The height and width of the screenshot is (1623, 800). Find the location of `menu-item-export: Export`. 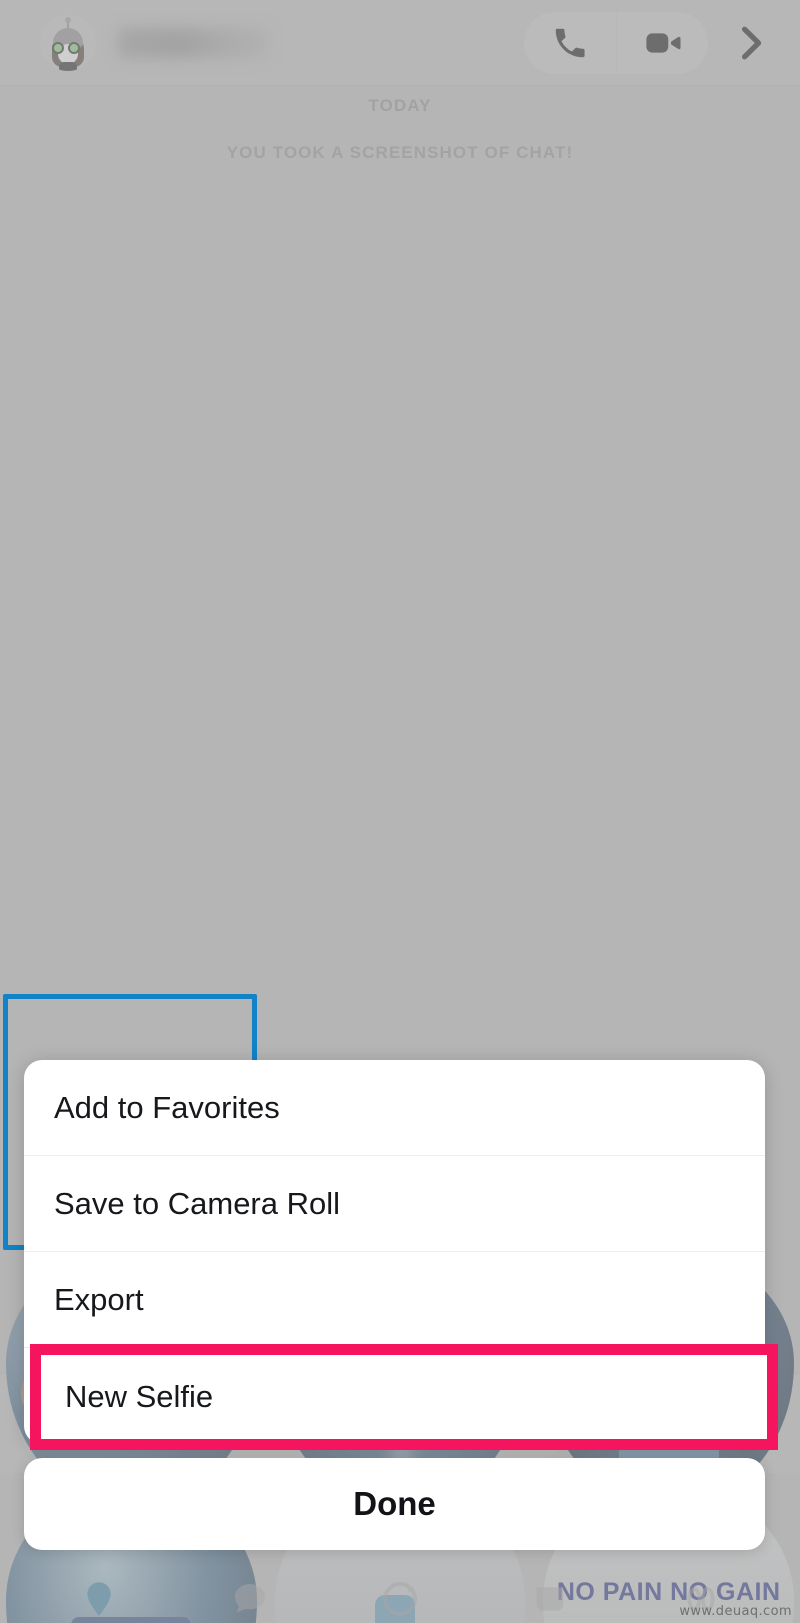

menu-item-export: Export is located at coordinates (394, 1300).